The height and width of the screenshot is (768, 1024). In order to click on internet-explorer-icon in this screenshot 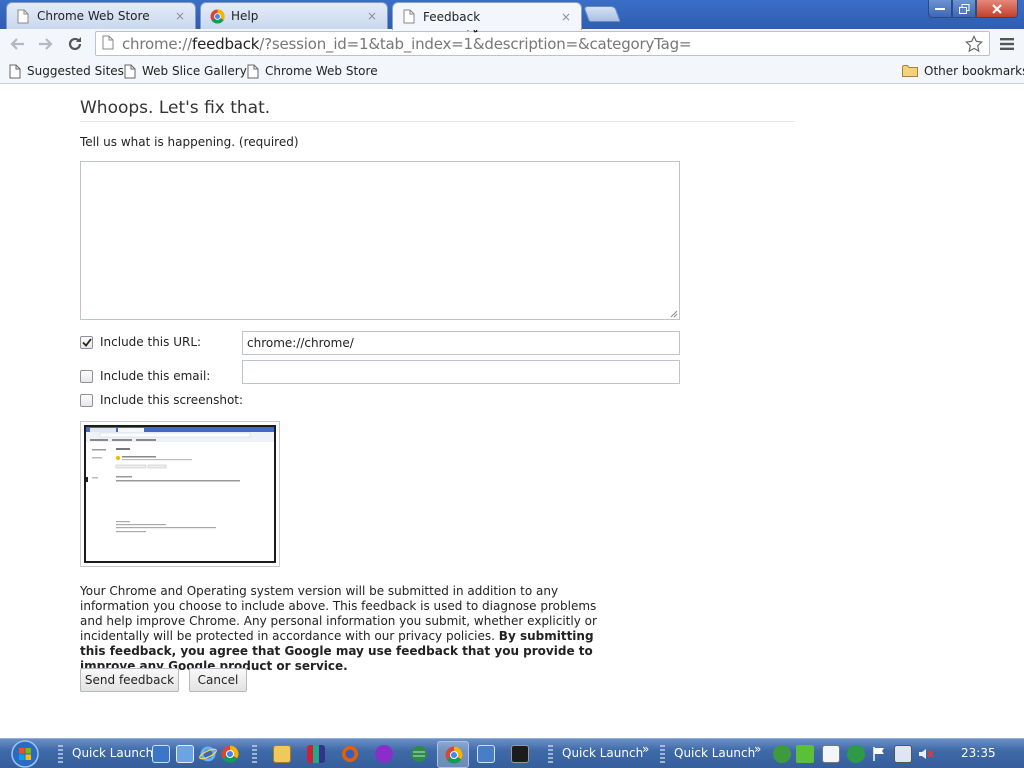, I will do `click(208, 754)`.